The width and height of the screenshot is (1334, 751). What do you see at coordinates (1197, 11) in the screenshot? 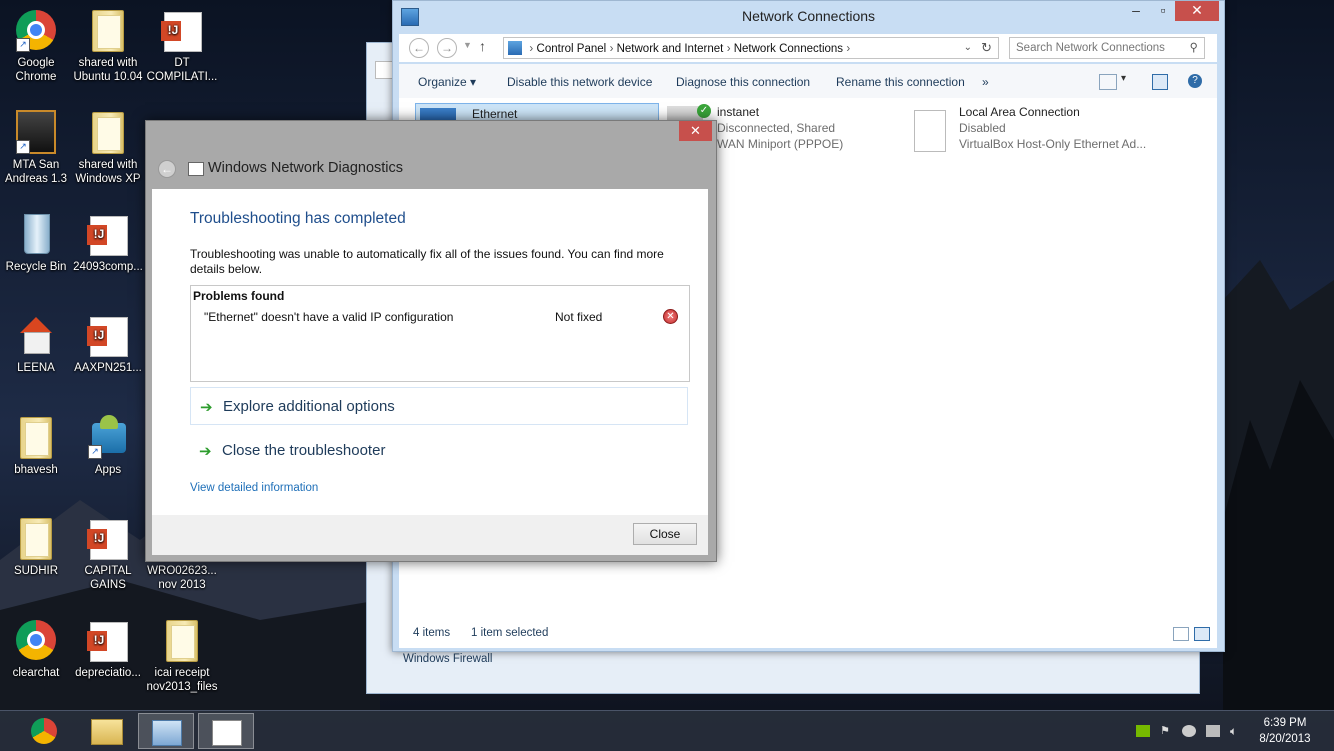
I see `close-button: ✕` at bounding box center [1197, 11].